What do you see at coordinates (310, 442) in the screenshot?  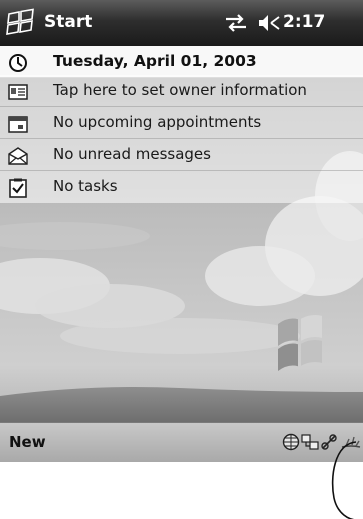 I see `device-sync-icon` at bounding box center [310, 442].